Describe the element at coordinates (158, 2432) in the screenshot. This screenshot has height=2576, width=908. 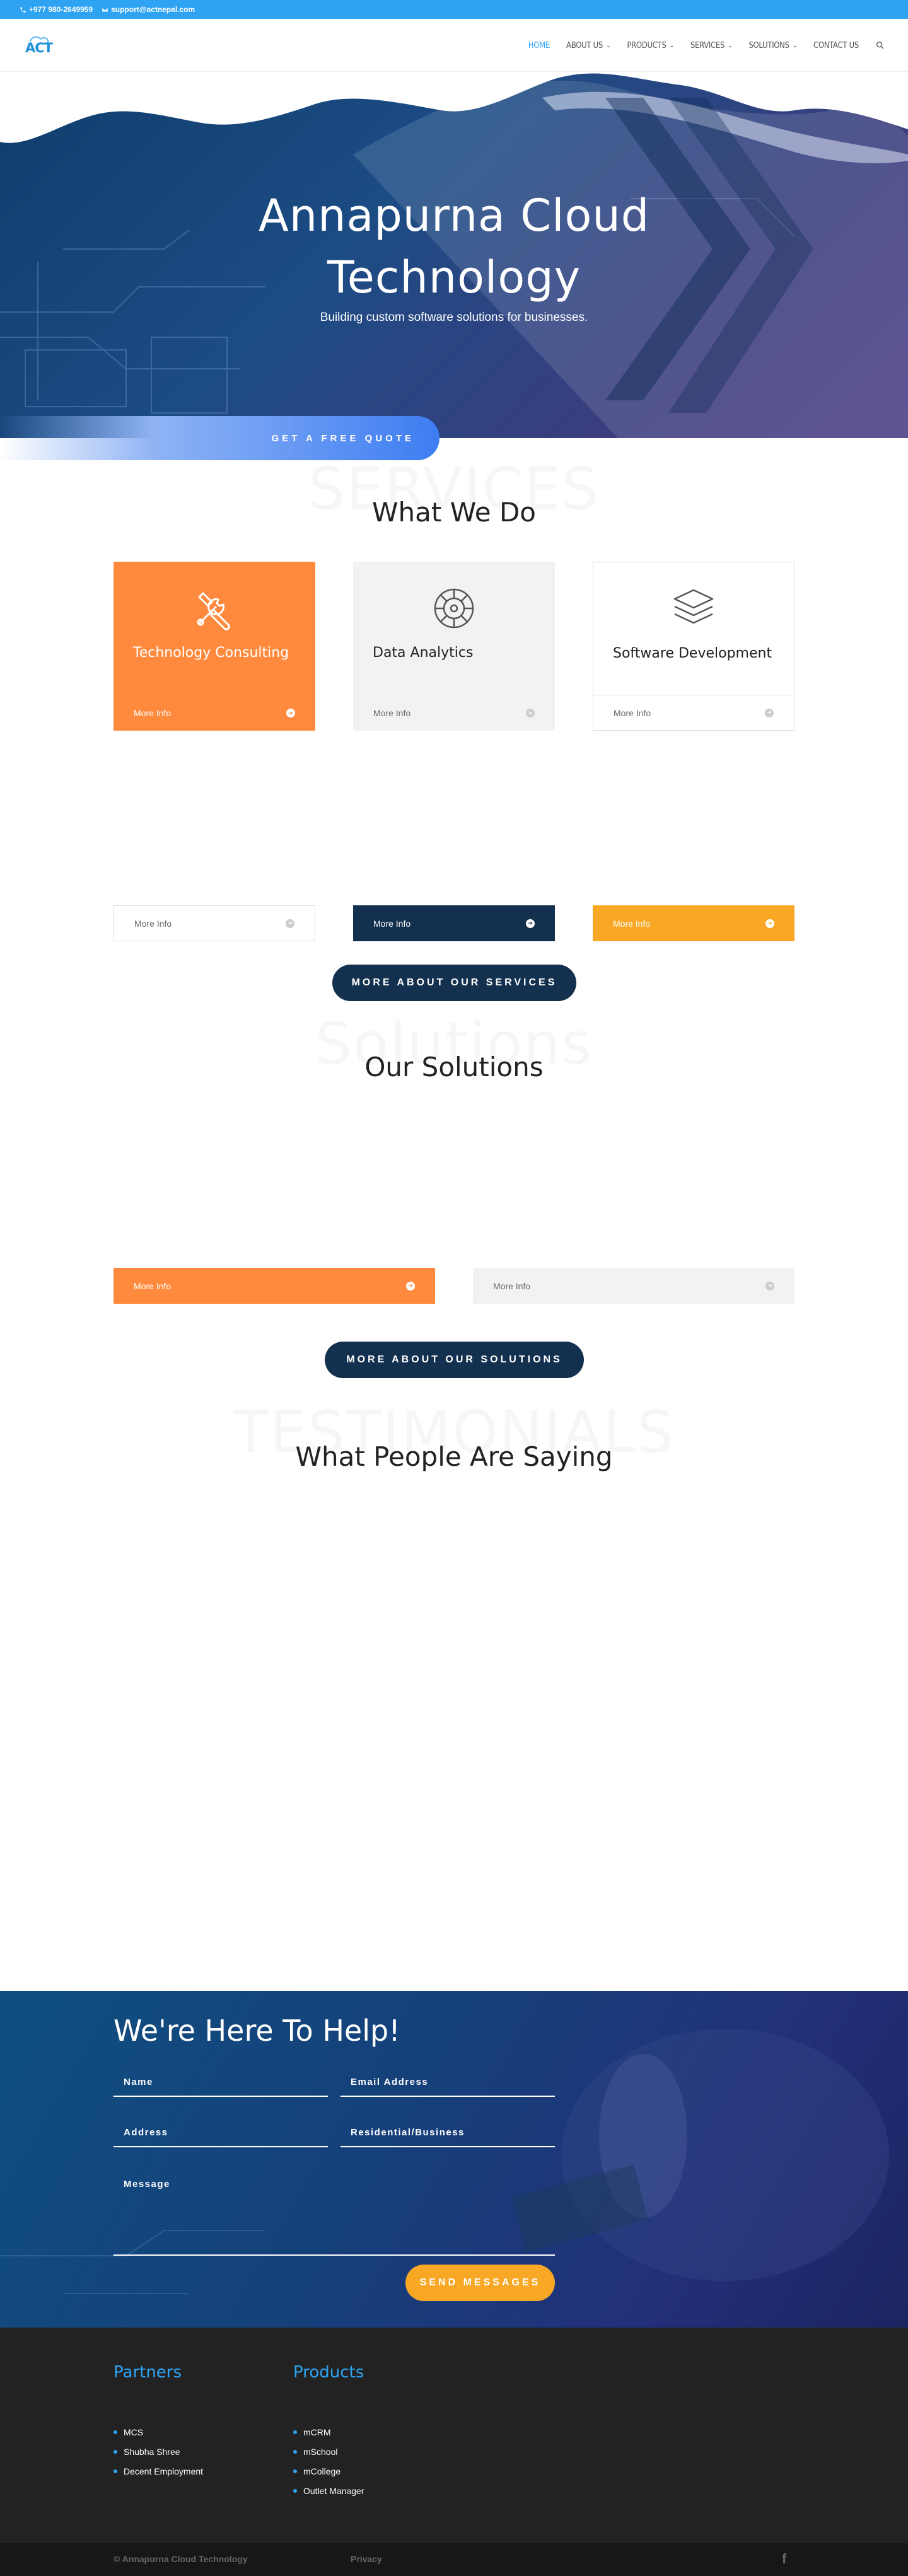
I see `partner-link: MCS` at that location.